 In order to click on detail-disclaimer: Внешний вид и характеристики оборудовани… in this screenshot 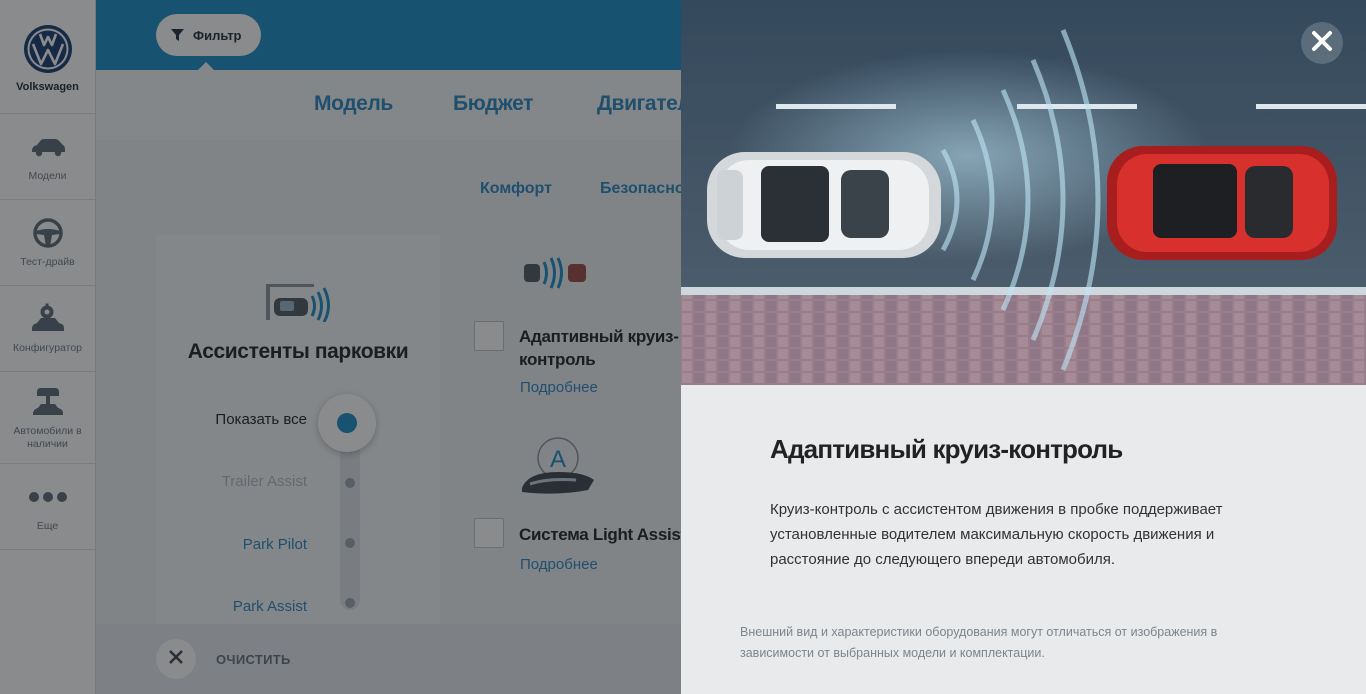, I will do `click(979, 642)`.